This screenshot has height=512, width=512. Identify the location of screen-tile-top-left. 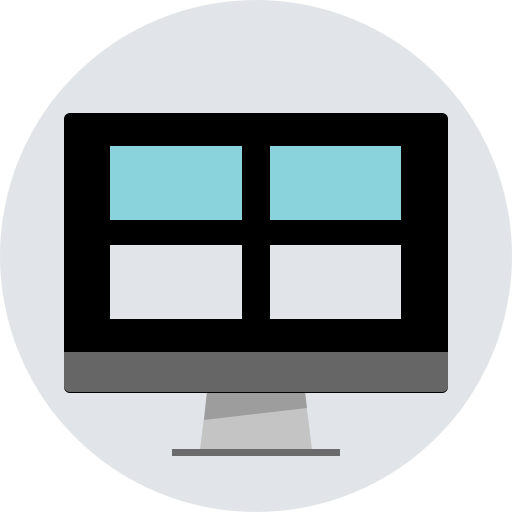
(176, 183).